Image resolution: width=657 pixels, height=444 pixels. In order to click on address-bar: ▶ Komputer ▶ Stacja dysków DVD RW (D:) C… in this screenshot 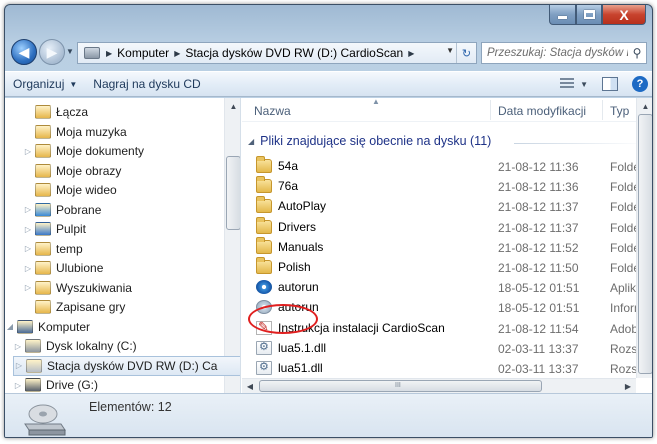, I will do `click(277, 53)`.